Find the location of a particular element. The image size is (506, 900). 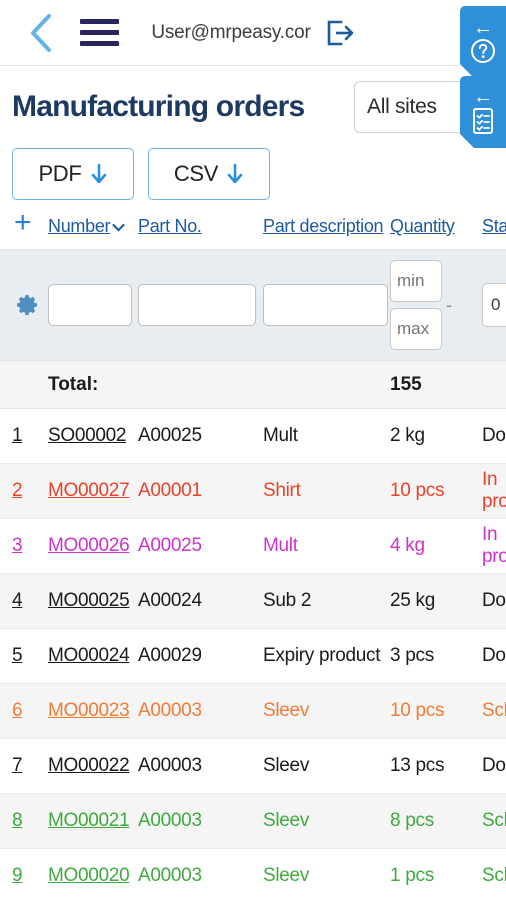

row-number-link: MO00023 is located at coordinates (89, 710).